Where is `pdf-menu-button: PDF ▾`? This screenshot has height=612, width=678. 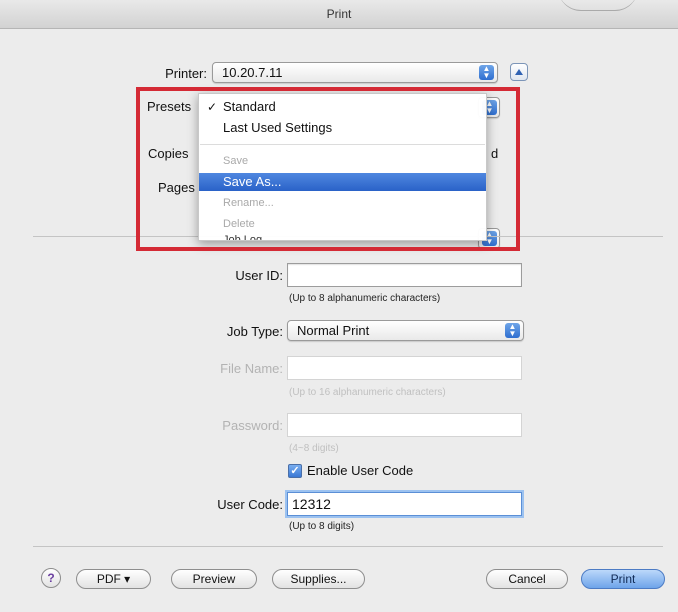
pdf-menu-button: PDF ▾ is located at coordinates (113, 579).